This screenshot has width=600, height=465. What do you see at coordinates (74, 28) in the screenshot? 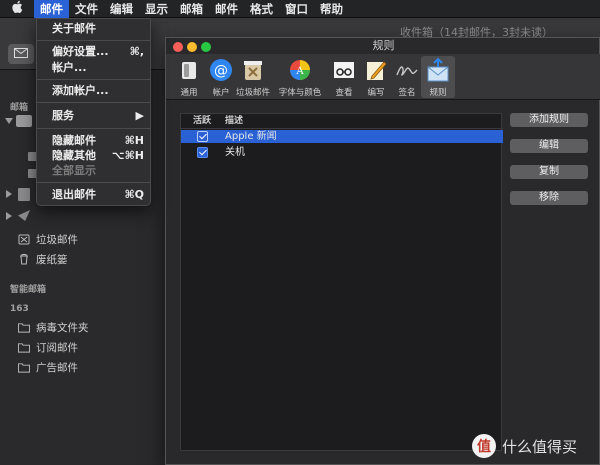
I see `menu-item-label: 关于邮件` at bounding box center [74, 28].